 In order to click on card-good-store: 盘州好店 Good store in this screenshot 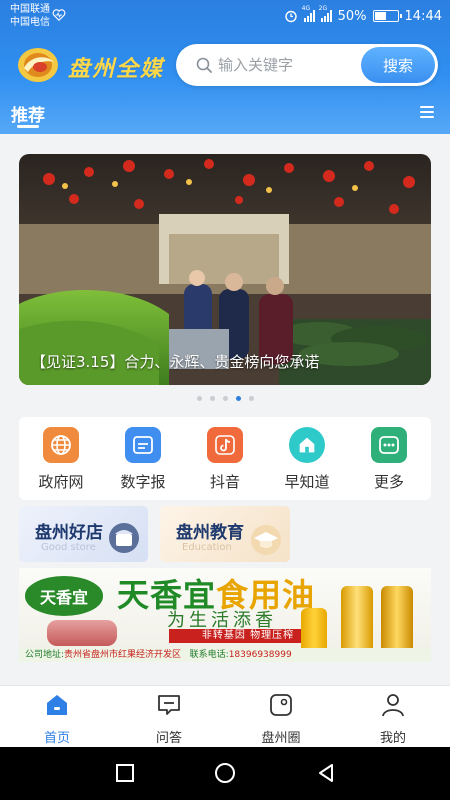, I will do `click(83, 534)`.